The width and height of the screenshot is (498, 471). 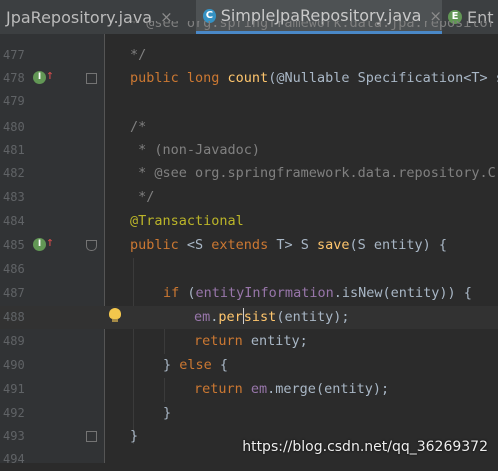 What do you see at coordinates (187, 221) in the screenshot?
I see `annotation-text: @Transactional` at bounding box center [187, 221].